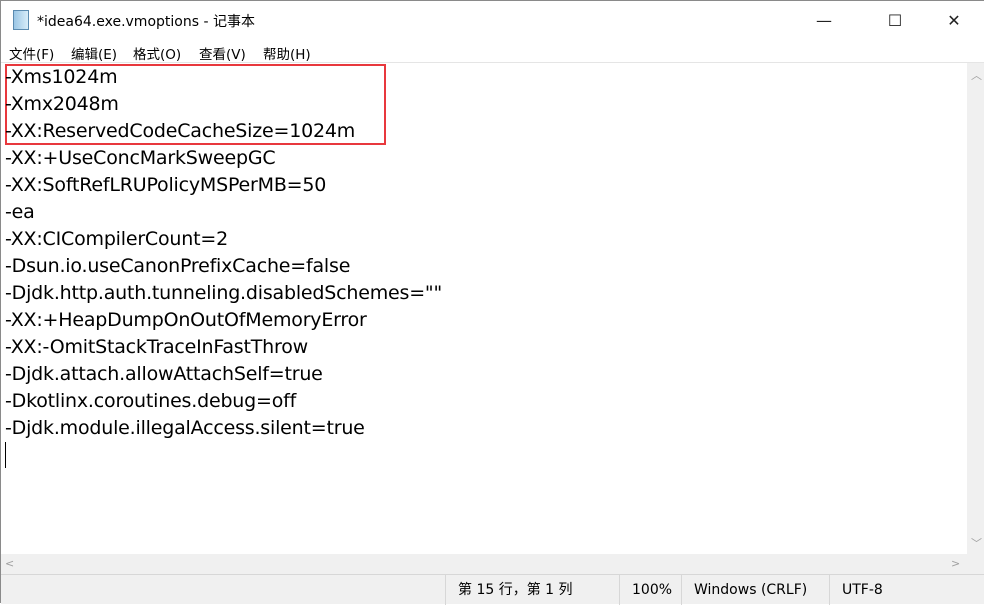 The width and height of the screenshot is (984, 605). I want to click on text-line: -Xmx2048m, so click(62, 104).